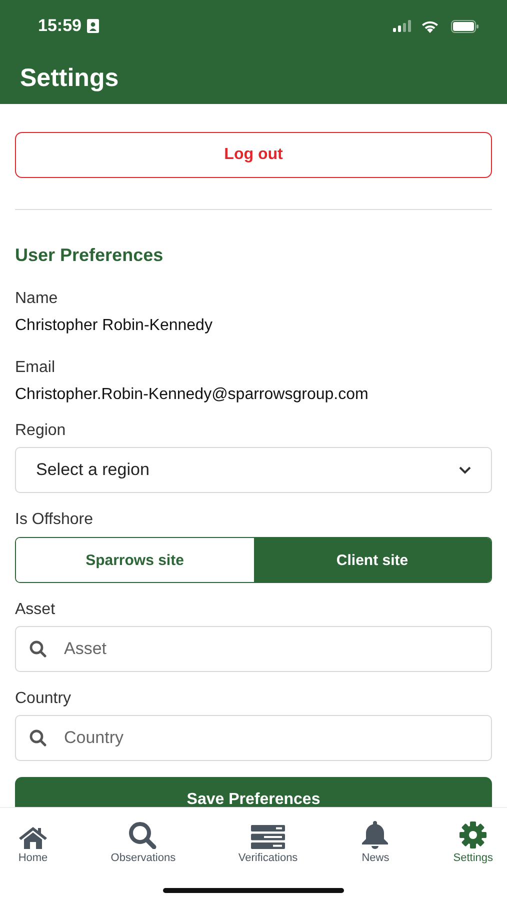 The image size is (507, 900). What do you see at coordinates (69, 78) in the screenshot?
I see `page-title: Settings` at bounding box center [69, 78].